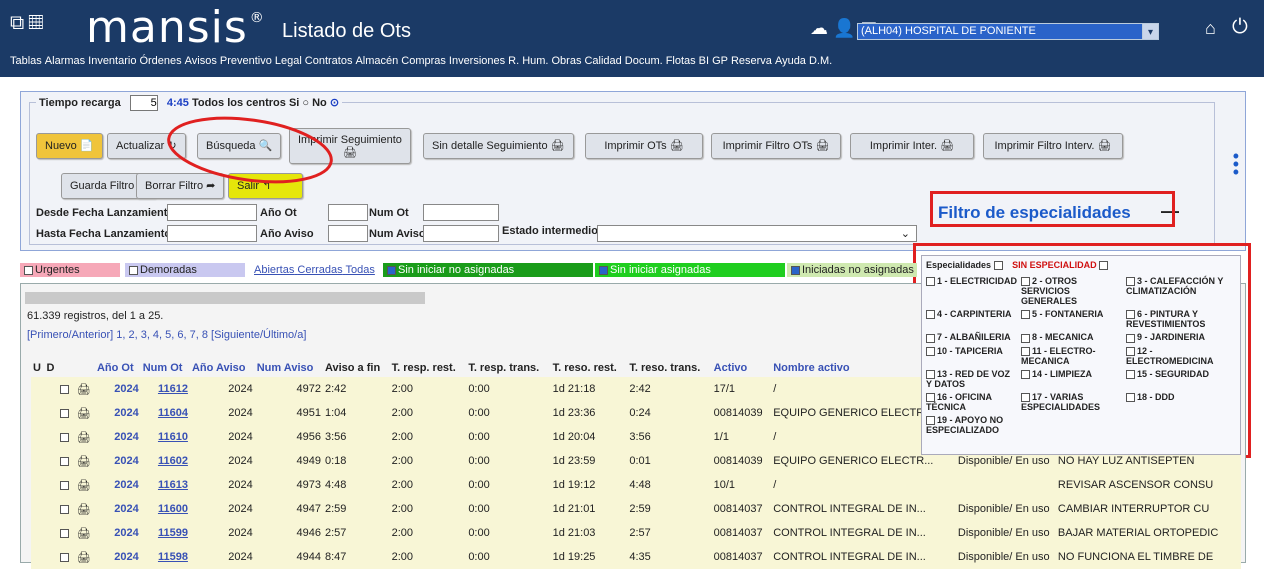 This screenshot has width=1264, height=569. I want to click on column-header: Num Aviso, so click(289, 368).